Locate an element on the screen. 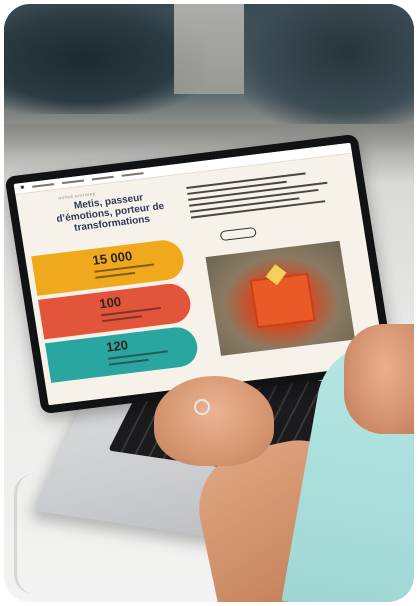 The width and height of the screenshot is (418, 606). stat-value: 15 000 is located at coordinates (112, 258).